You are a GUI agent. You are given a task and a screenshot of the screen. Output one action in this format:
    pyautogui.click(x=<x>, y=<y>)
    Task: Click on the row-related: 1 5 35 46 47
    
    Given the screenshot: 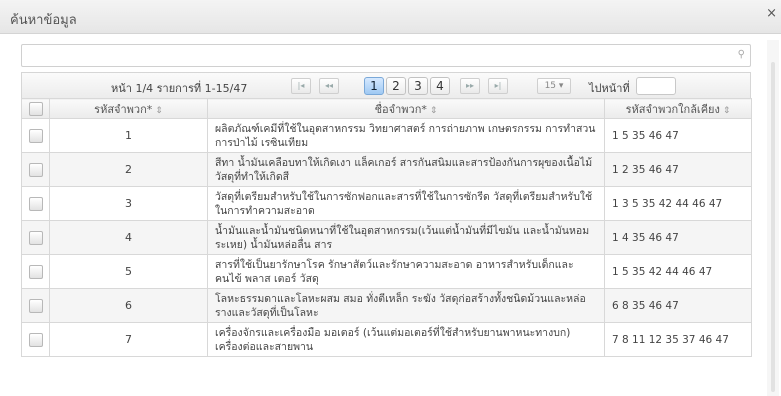 What is the action you would take?
    pyautogui.click(x=678, y=135)
    